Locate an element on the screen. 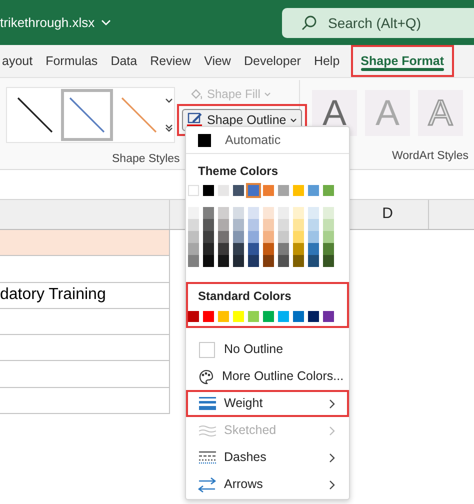 The height and width of the screenshot is (504, 474). dash-style-icon is located at coordinates (207, 457).